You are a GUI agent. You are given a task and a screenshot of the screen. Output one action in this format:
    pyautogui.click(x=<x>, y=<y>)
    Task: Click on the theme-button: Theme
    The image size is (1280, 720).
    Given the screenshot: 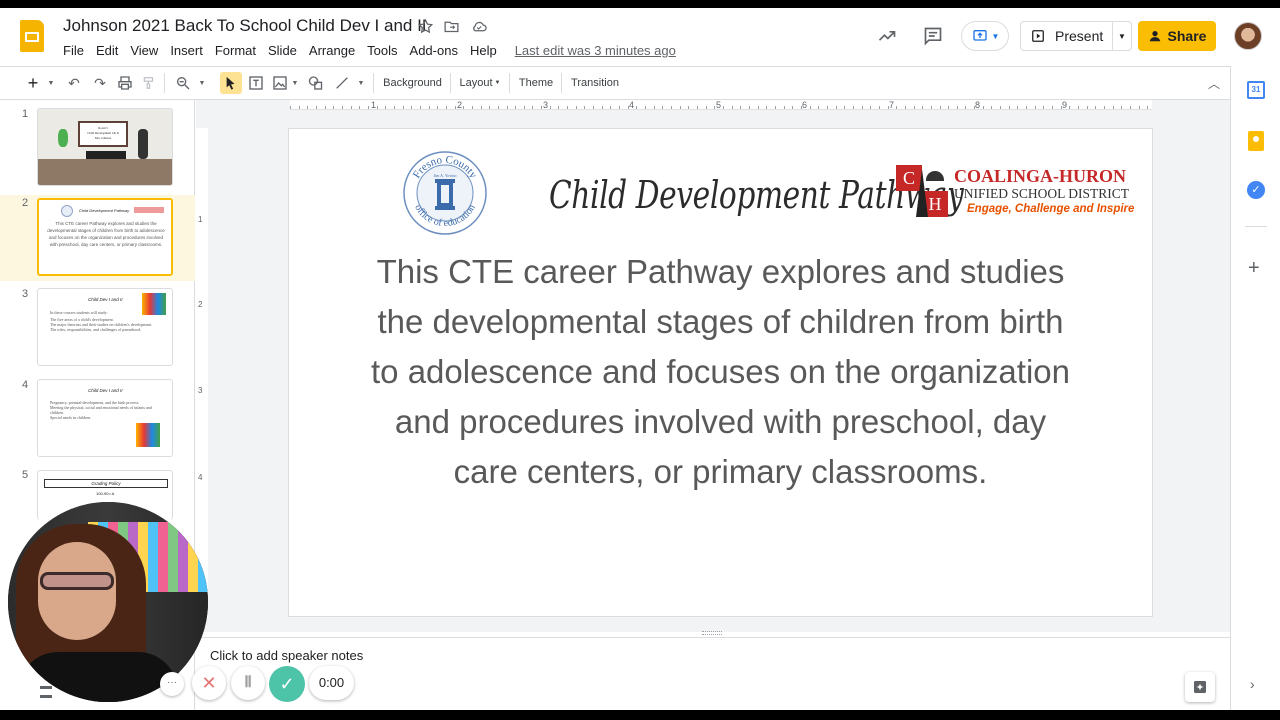 What is the action you would take?
    pyautogui.click(x=536, y=83)
    